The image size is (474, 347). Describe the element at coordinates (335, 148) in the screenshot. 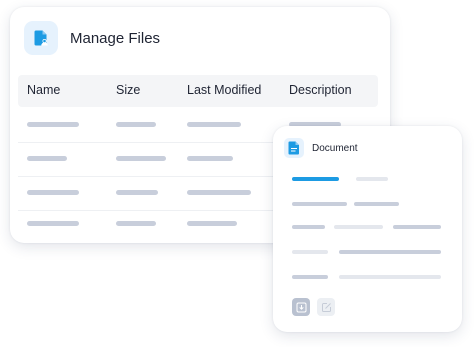

I see `document-title: Document` at that location.